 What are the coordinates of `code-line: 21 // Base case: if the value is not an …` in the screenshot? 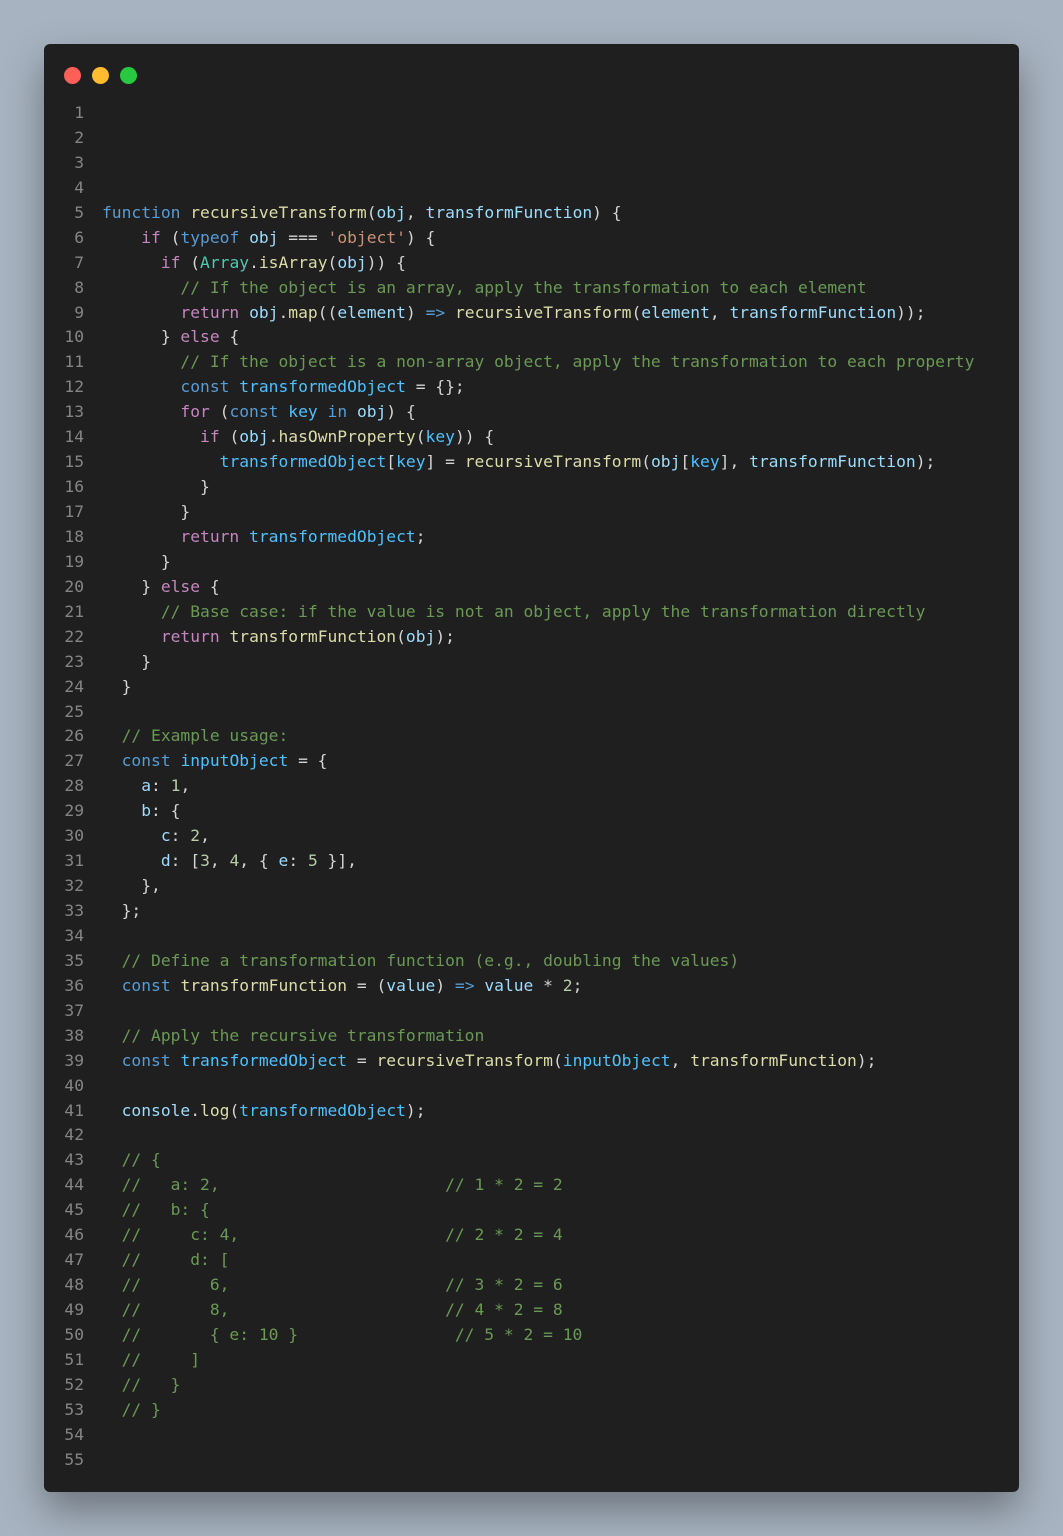 It's located at (531, 612).